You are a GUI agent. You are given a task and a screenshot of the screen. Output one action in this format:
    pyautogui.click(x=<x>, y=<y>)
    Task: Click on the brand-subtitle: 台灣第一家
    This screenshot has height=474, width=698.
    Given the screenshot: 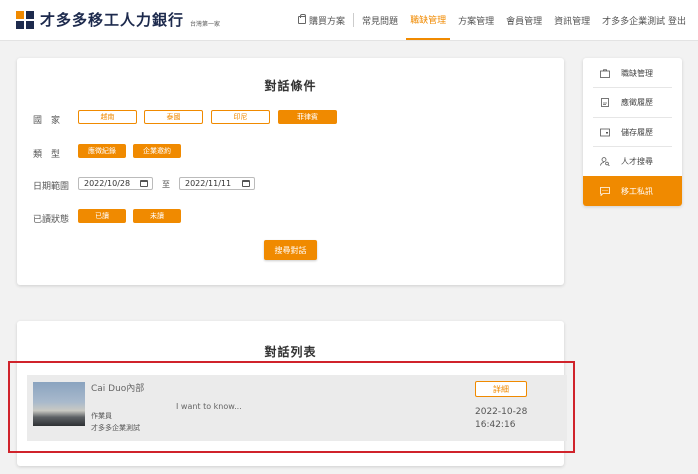 What is the action you would take?
    pyautogui.click(x=205, y=24)
    